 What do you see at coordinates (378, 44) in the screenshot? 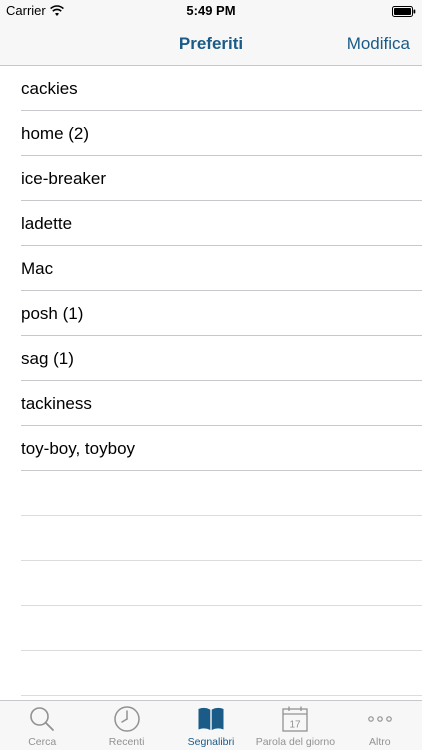
I see `edit-button: Modifica` at bounding box center [378, 44].